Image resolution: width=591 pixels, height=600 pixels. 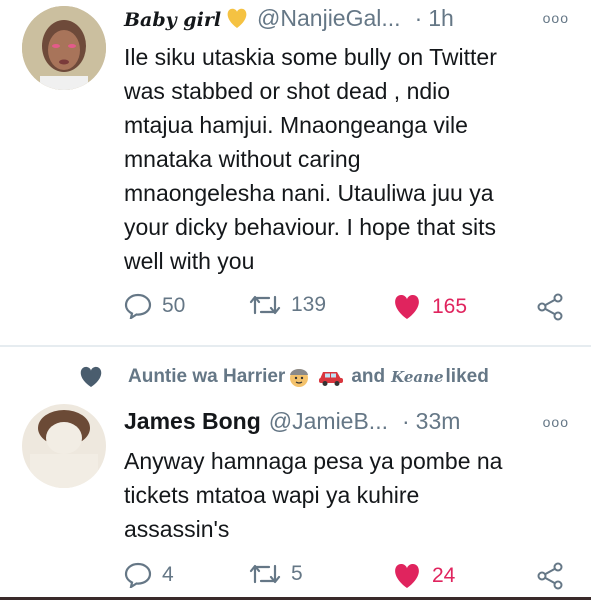 What do you see at coordinates (174, 305) in the screenshot?
I see `reply-count: 50` at bounding box center [174, 305].